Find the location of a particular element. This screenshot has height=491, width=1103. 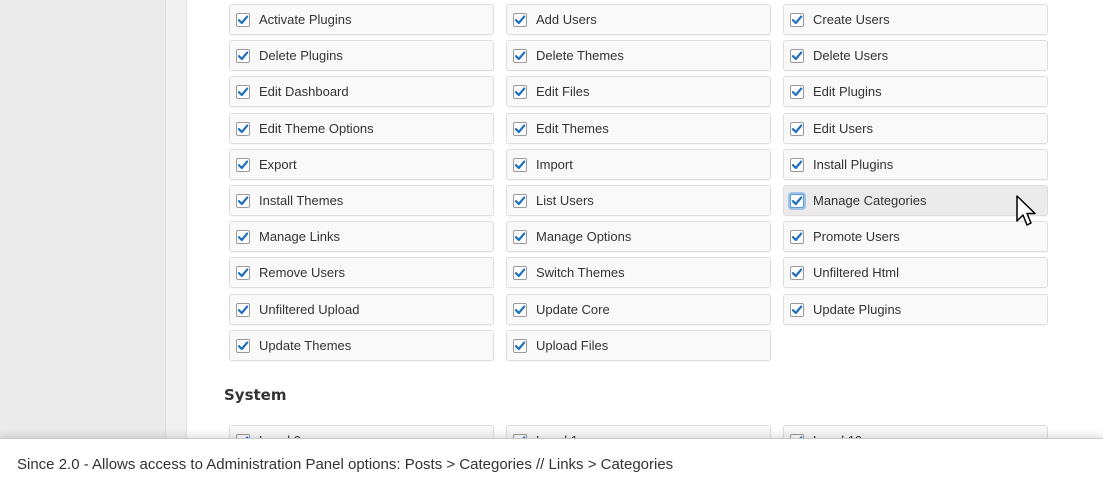

capability-label: Delete Plugins is located at coordinates (301, 55).